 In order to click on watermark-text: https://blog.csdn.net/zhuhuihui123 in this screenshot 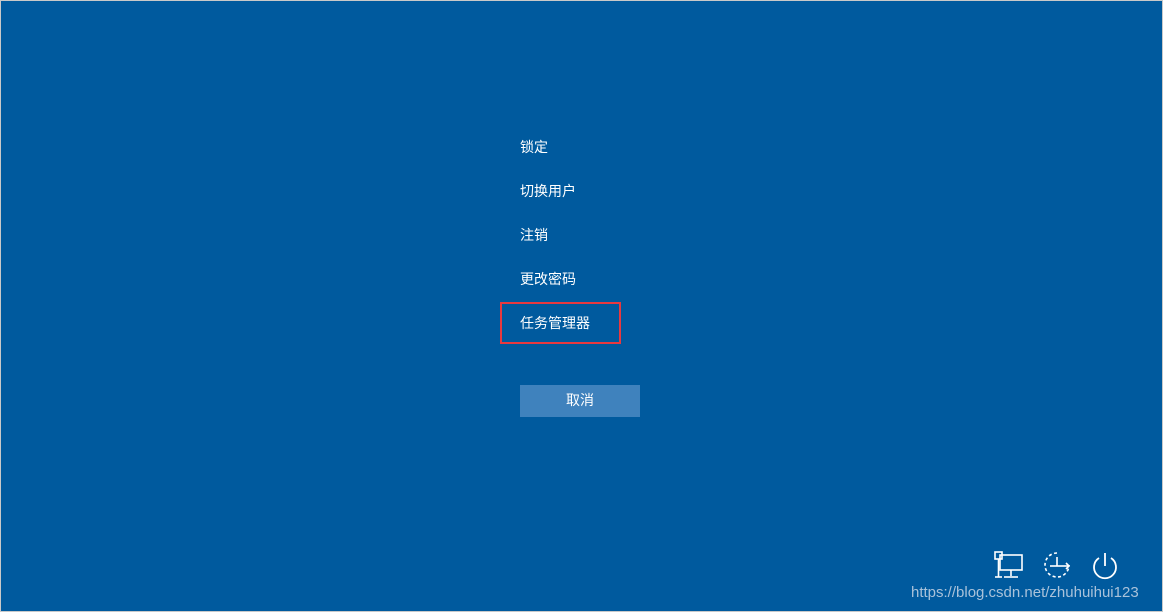, I will do `click(1025, 592)`.